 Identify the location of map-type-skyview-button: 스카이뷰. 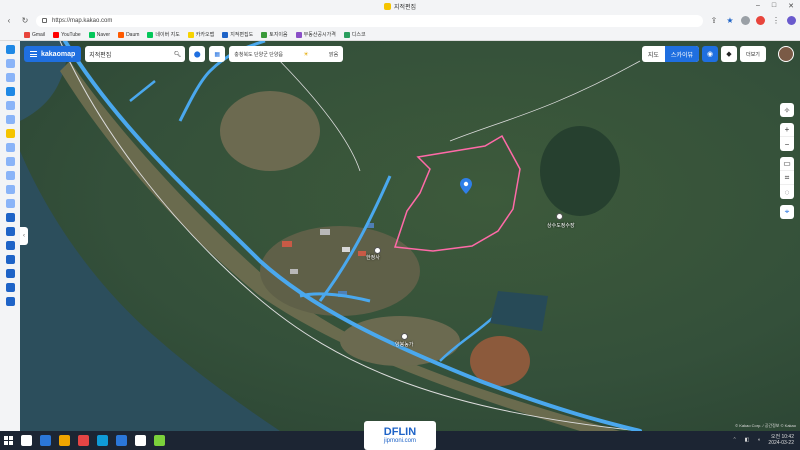
(681, 54).